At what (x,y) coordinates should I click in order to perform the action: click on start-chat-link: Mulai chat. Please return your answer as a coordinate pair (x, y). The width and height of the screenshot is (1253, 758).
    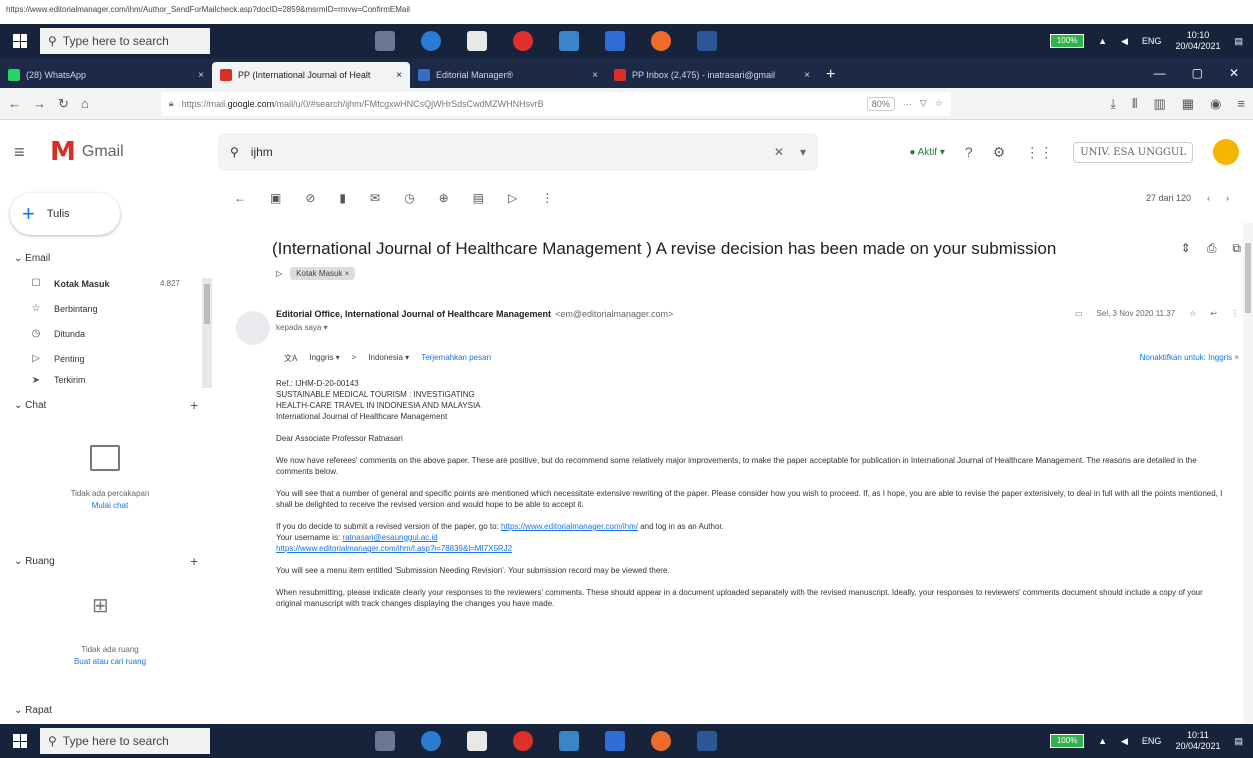
    Looking at the image, I should click on (110, 505).